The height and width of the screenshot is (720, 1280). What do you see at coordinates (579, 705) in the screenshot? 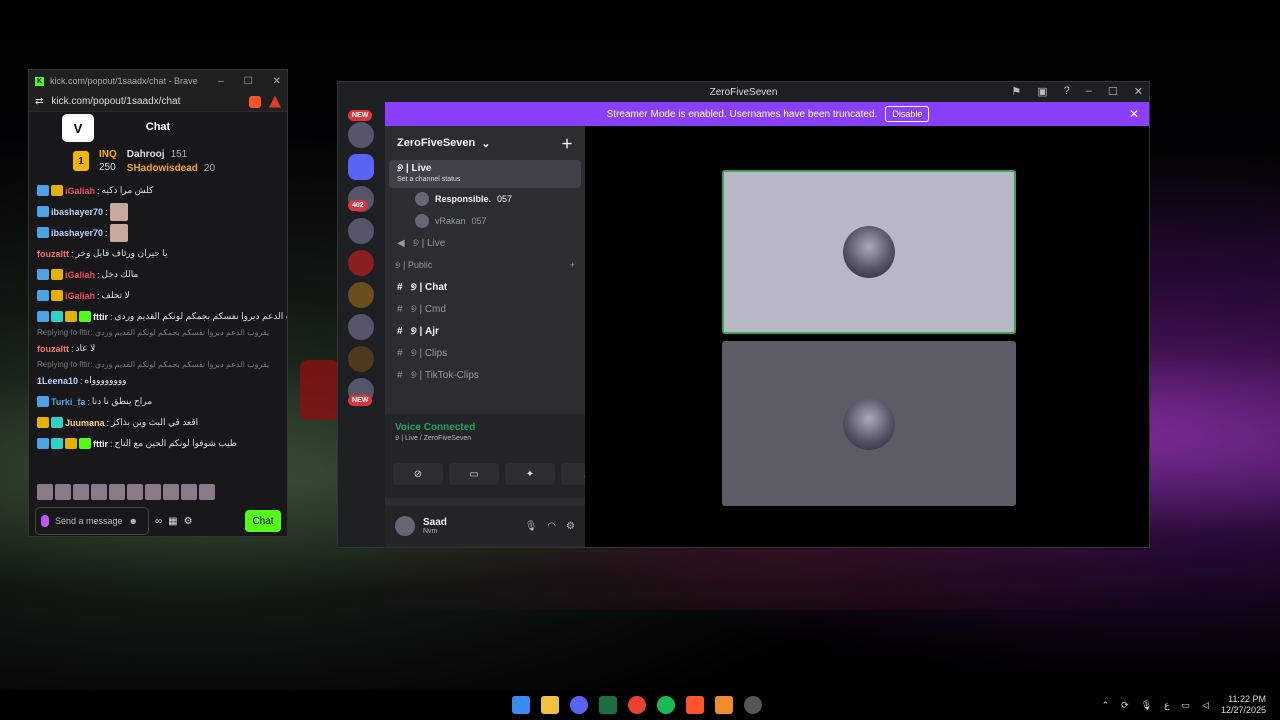
I see `discord-icon` at bounding box center [579, 705].